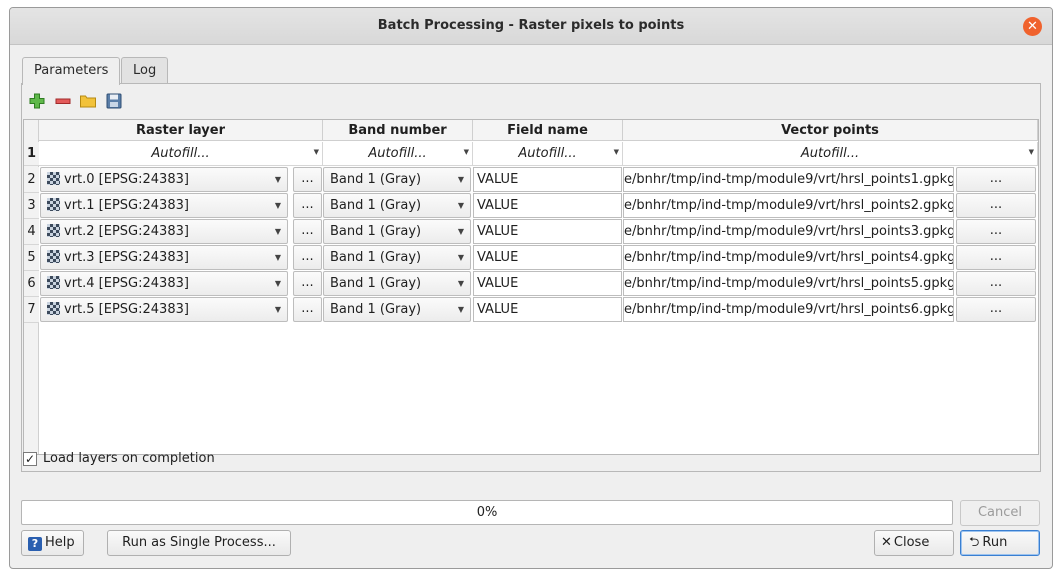 The width and height of the screenshot is (1061, 577). What do you see at coordinates (31, 232) in the screenshot?
I see `row-number: 4` at bounding box center [31, 232].